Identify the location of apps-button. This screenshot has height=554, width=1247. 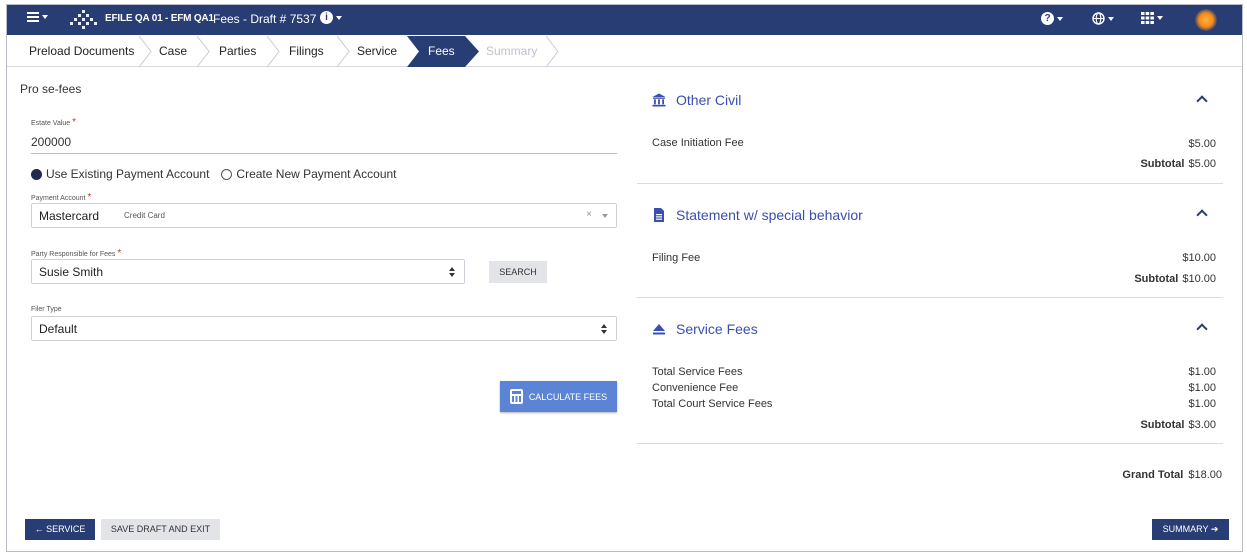
(1152, 18).